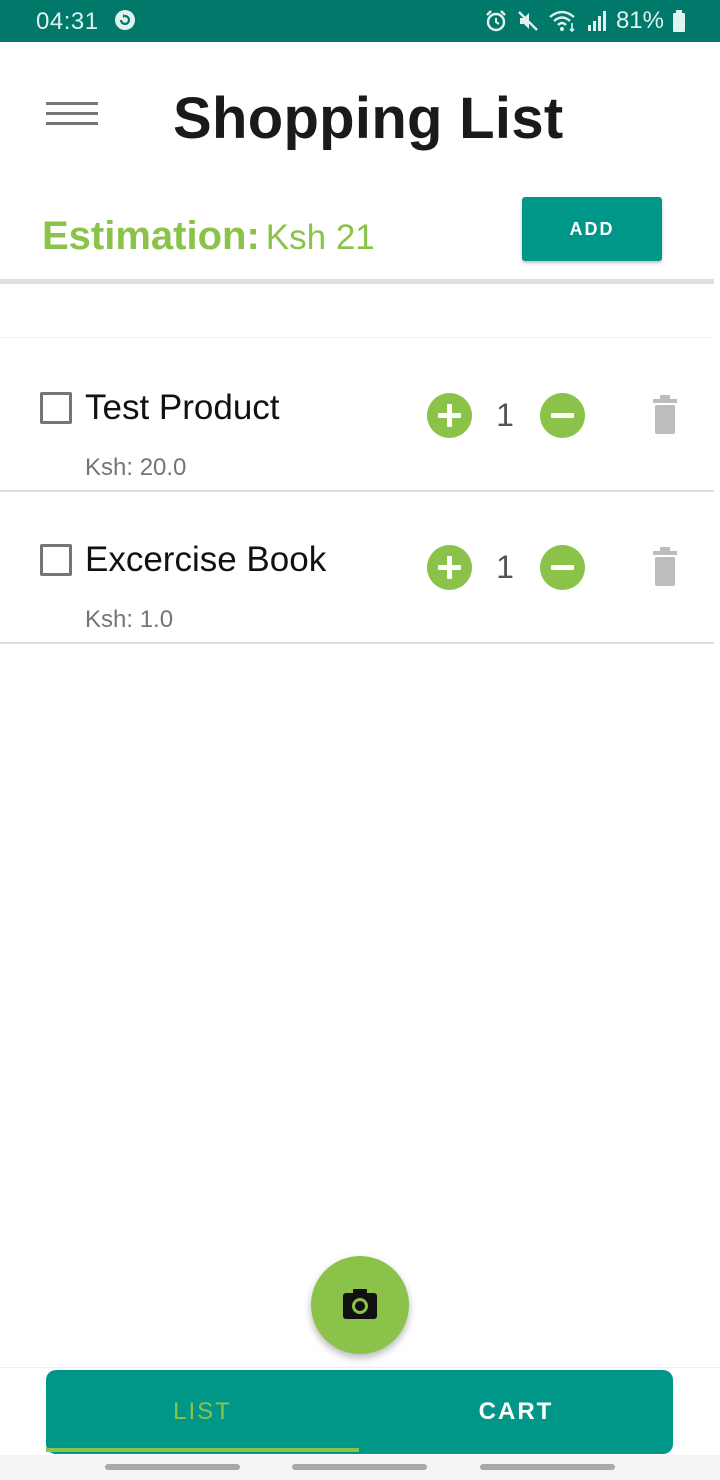  What do you see at coordinates (172, 1467) in the screenshot?
I see `recent-apps-button` at bounding box center [172, 1467].